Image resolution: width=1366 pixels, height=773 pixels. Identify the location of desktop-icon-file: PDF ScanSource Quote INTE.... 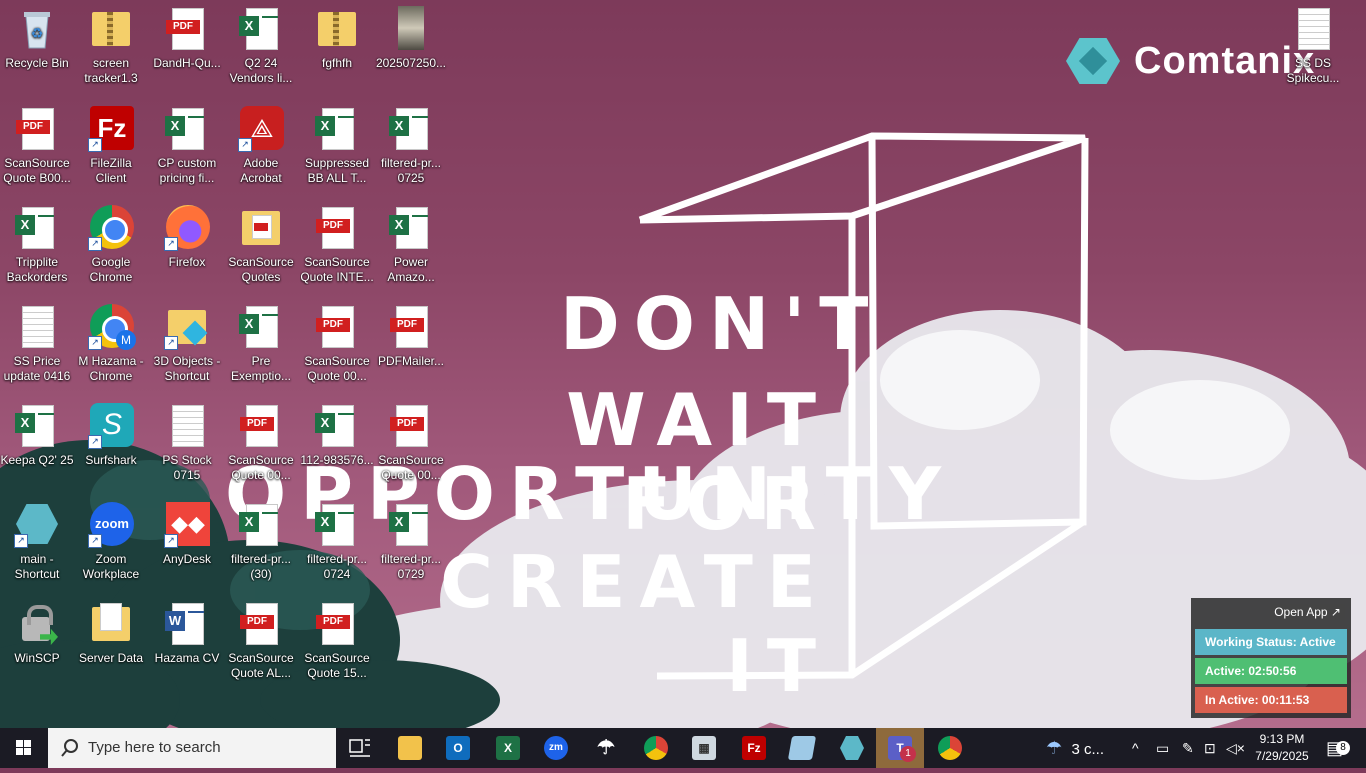
(337, 245).